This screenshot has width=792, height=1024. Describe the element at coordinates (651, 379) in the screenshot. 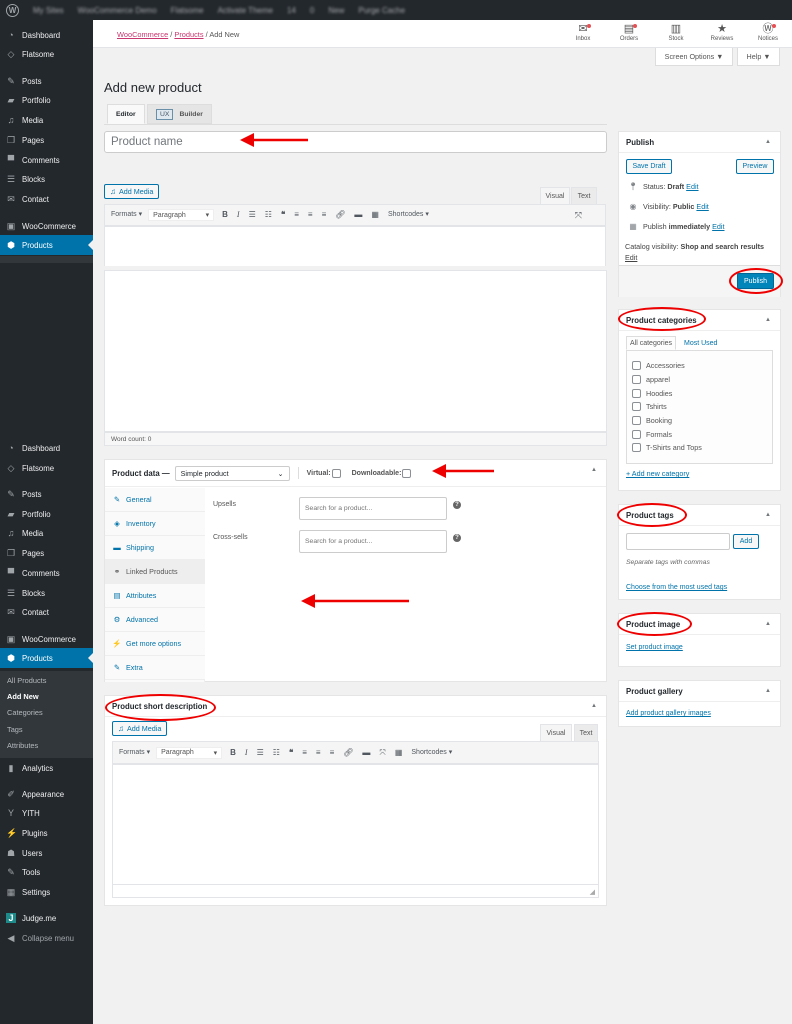

I see `category-item: apparel` at that location.